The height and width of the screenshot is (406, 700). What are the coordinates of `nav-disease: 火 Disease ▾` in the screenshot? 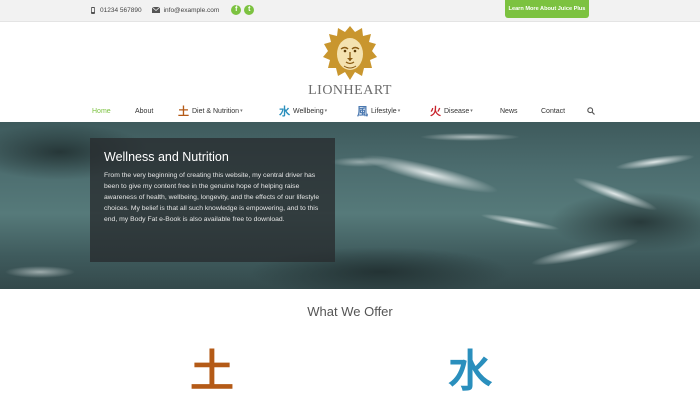 It's located at (451, 111).